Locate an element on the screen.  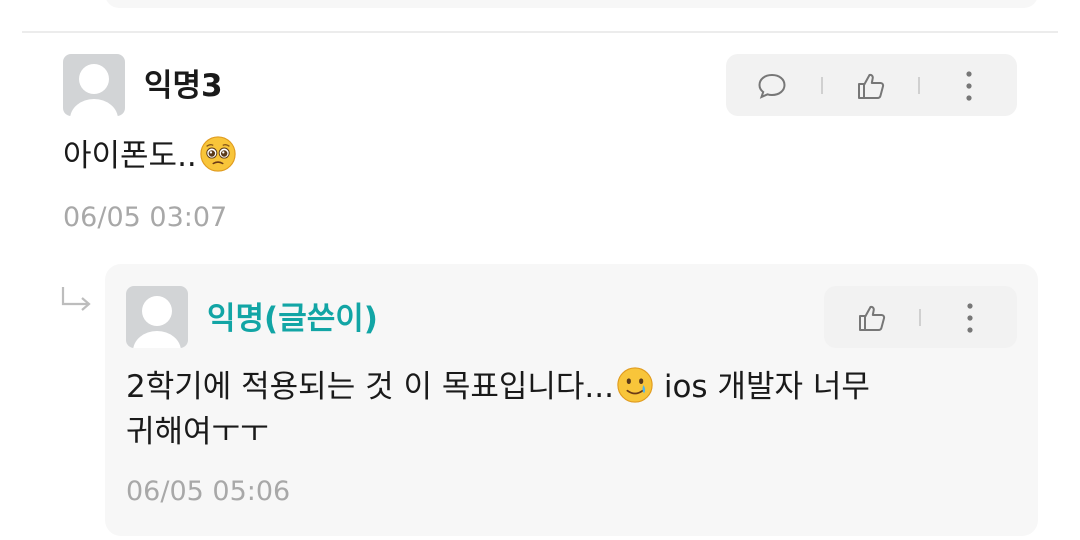
comment-text: 아이폰도.. is located at coordinates (150, 156).